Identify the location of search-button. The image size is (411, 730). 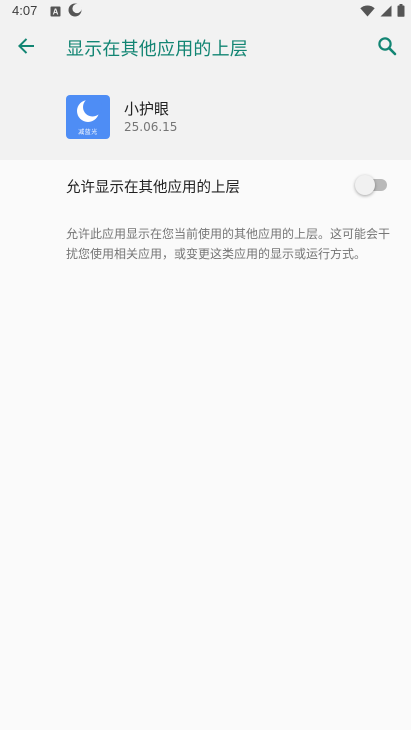
(387, 48).